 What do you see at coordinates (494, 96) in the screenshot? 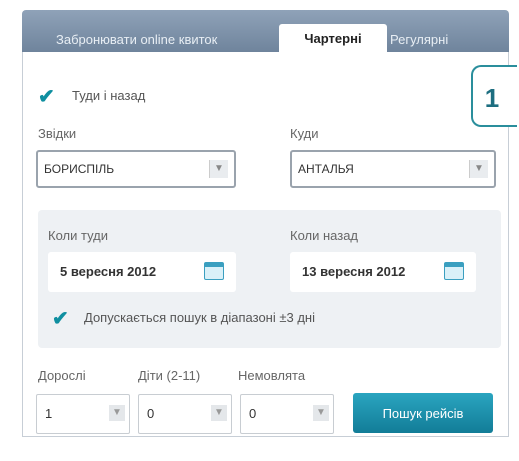
I see `step-badge: 1` at bounding box center [494, 96].